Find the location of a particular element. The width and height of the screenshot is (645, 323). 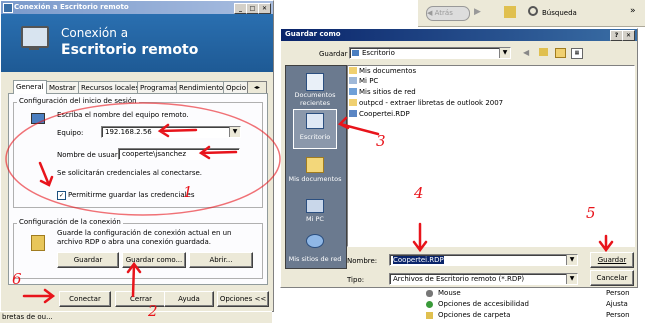

back-button: ◀ Atrás is located at coordinates (448, 13).